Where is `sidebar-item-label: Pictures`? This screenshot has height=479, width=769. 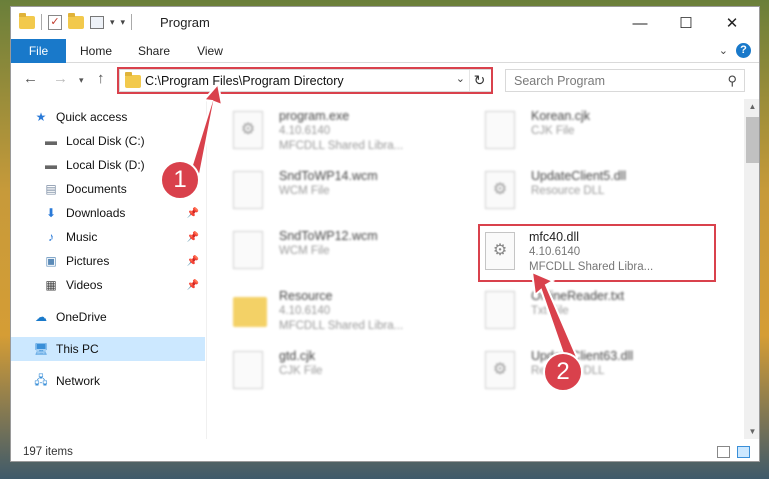
sidebar-item-label: Pictures is located at coordinates (88, 261).